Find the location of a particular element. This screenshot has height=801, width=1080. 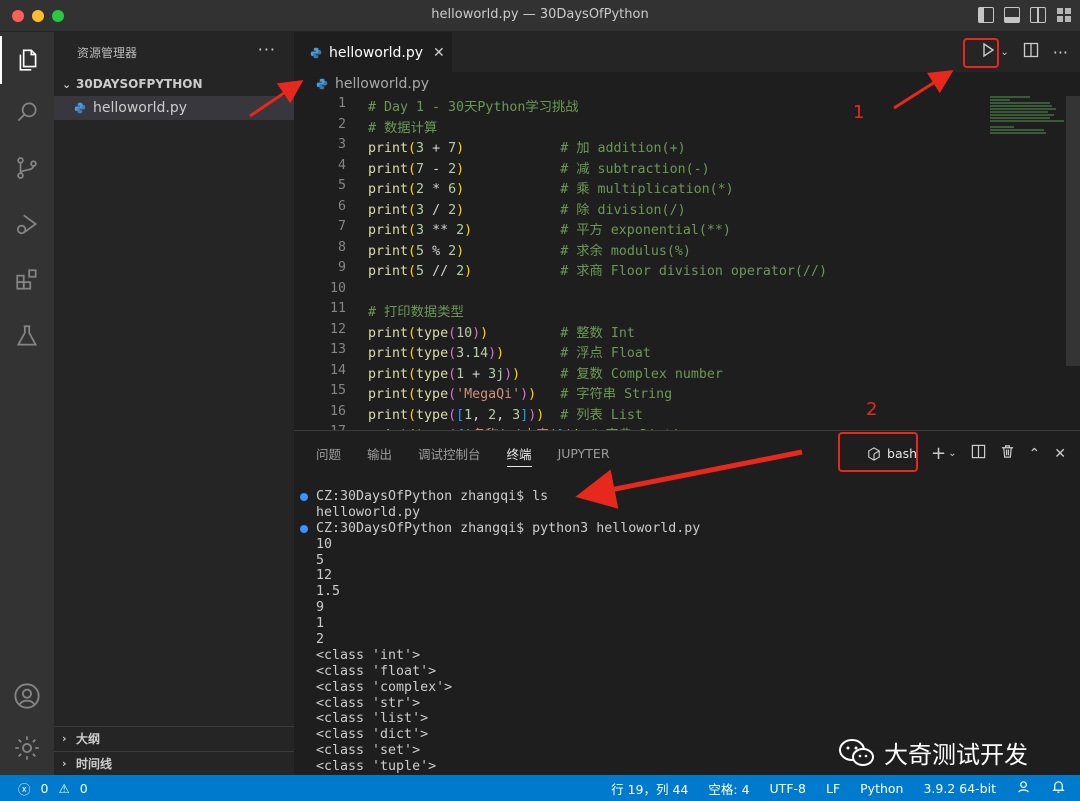

close-tab-icon: ✕ is located at coordinates (439, 53).